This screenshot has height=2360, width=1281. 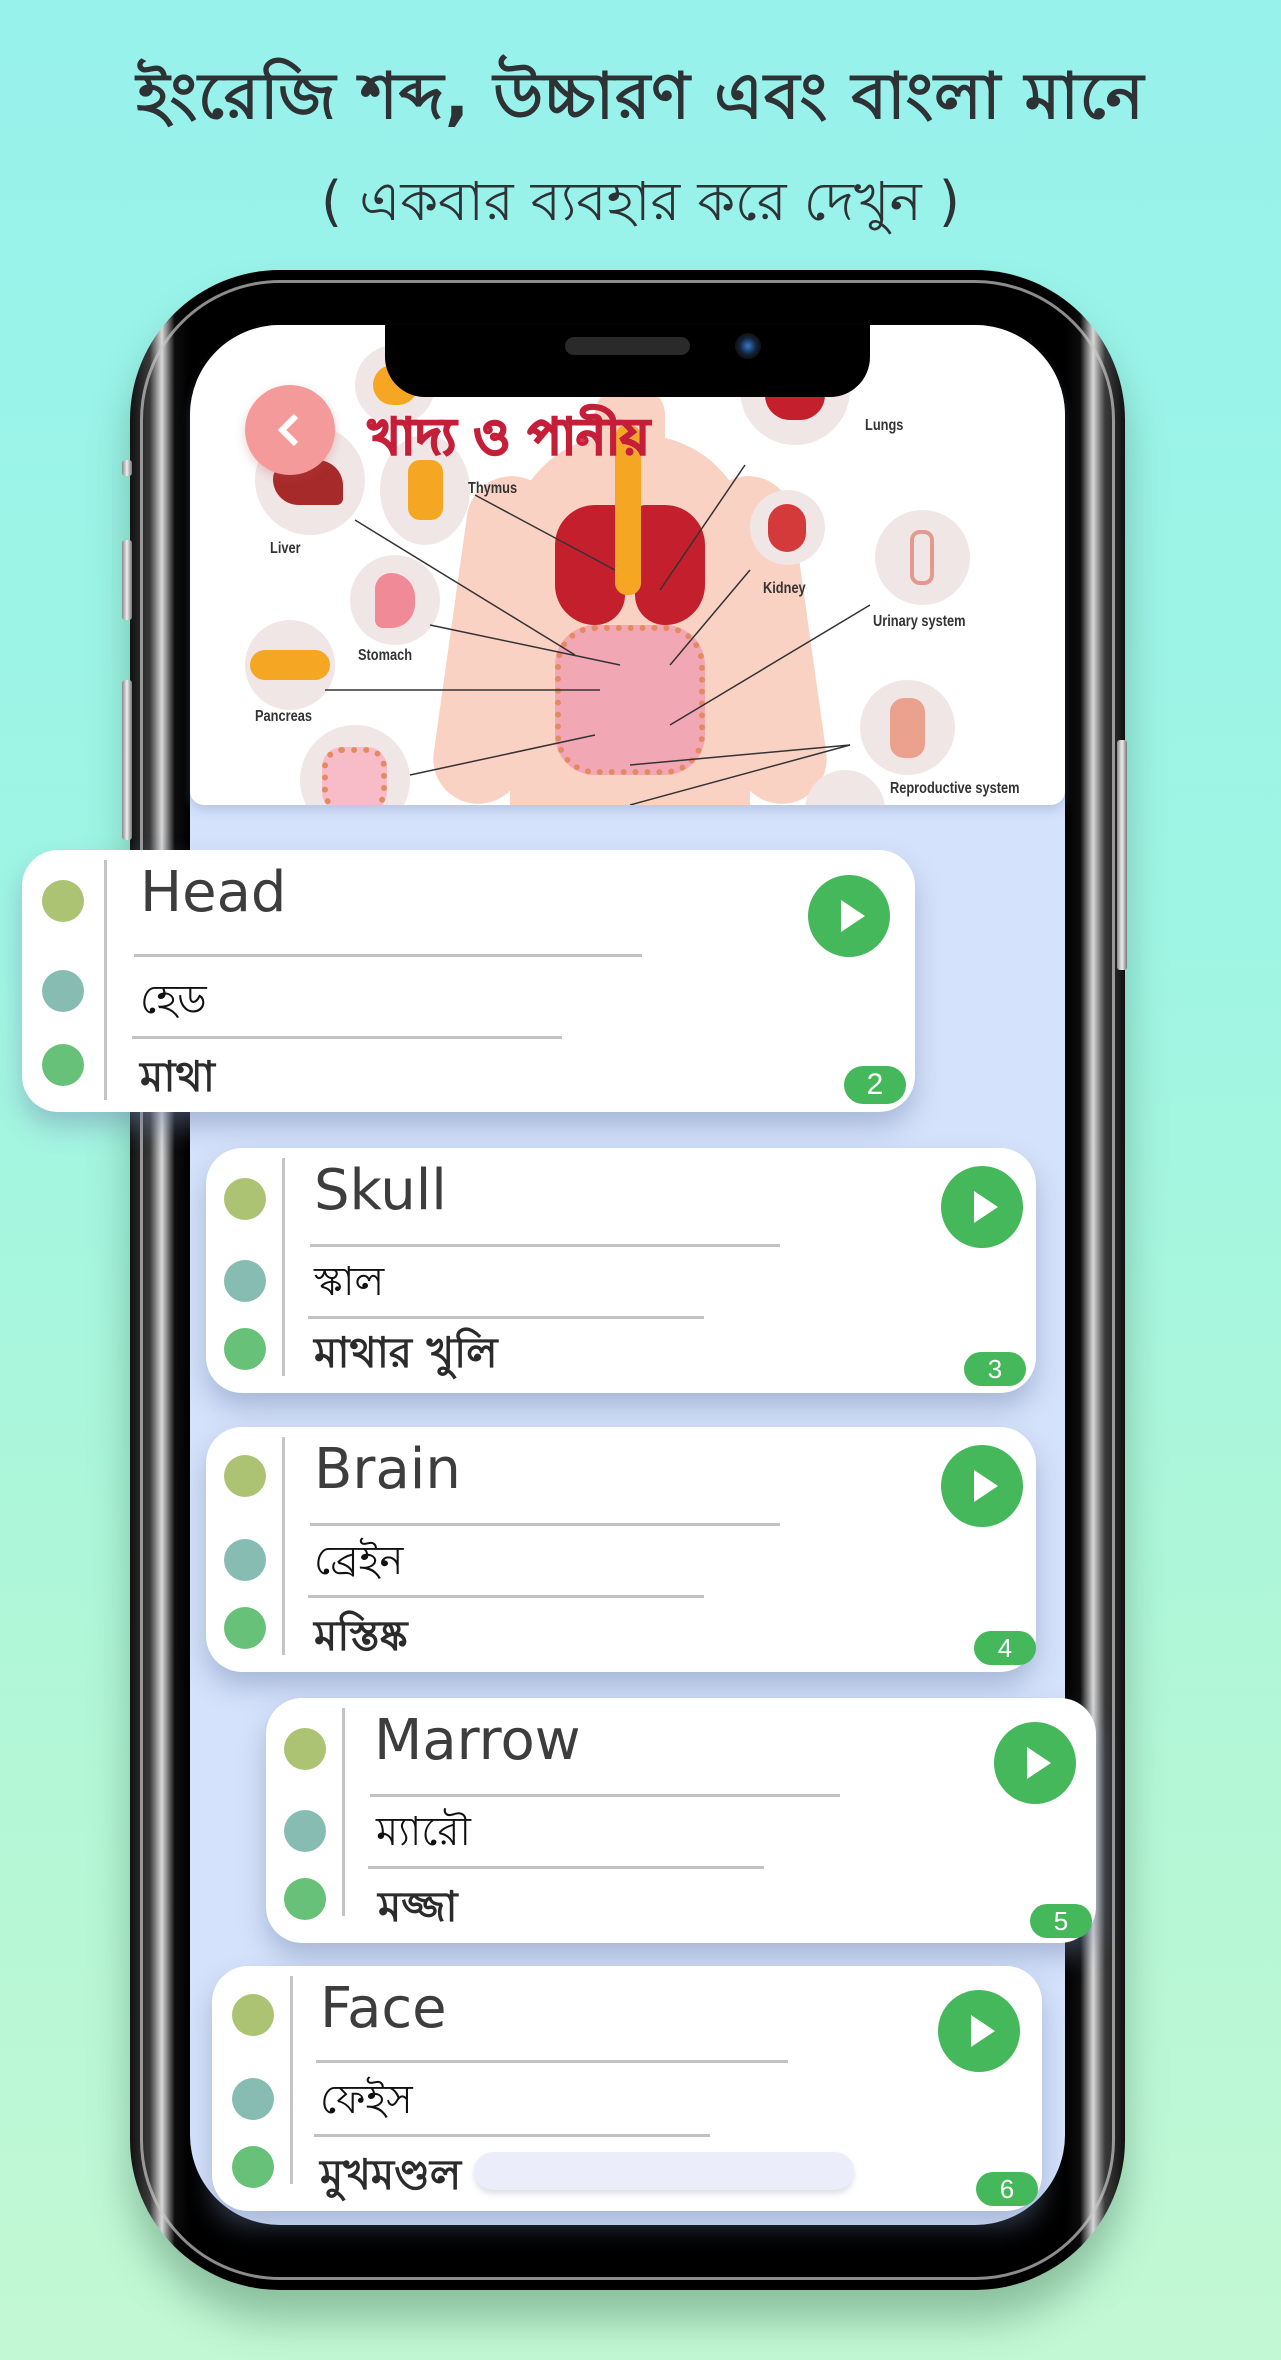 What do you see at coordinates (361, 1635) in the screenshot?
I see `bangla-meaning: মস্তিষ্ক` at bounding box center [361, 1635].